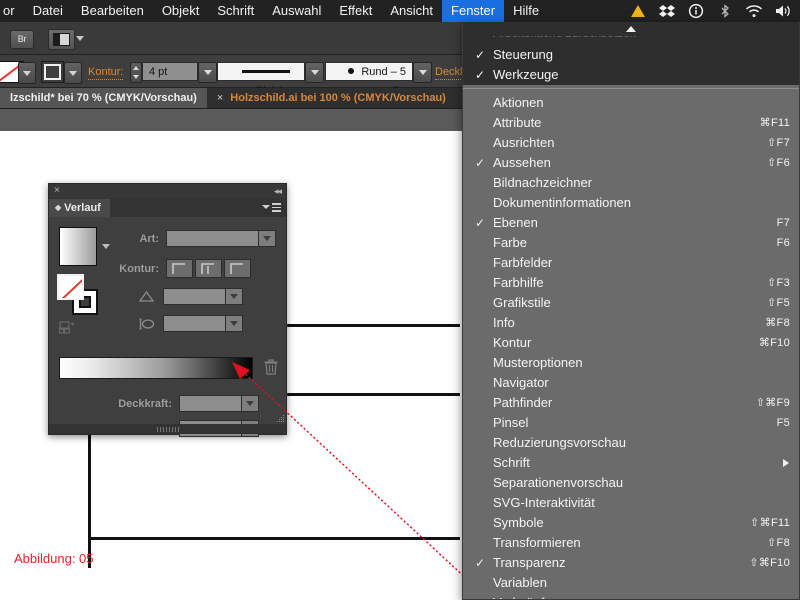 The height and width of the screenshot is (600, 800). What do you see at coordinates (631, 183) in the screenshot?
I see `menu-item-bildnachzeichner: Bildnachzeichner` at bounding box center [631, 183].